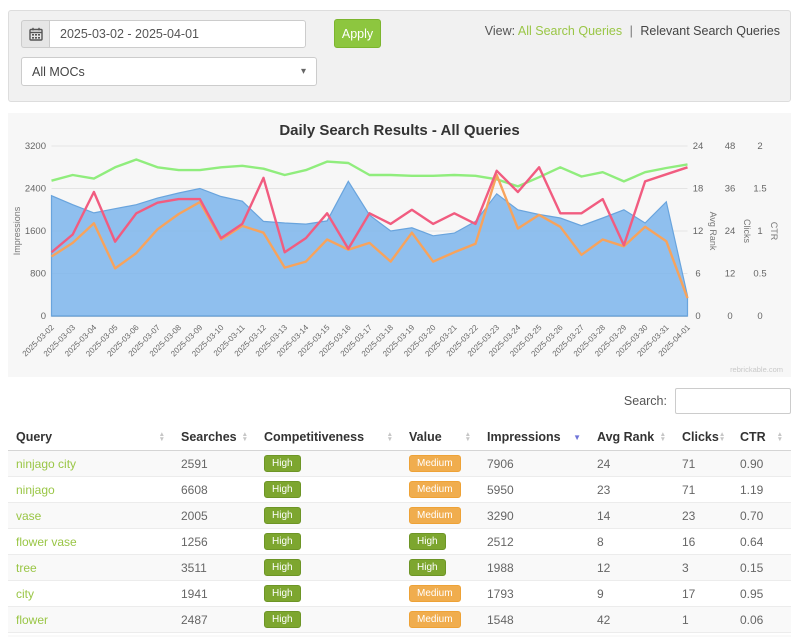 This screenshot has width=799, height=637. I want to click on view-link-all-search-queries: All Search Queries, so click(570, 31).